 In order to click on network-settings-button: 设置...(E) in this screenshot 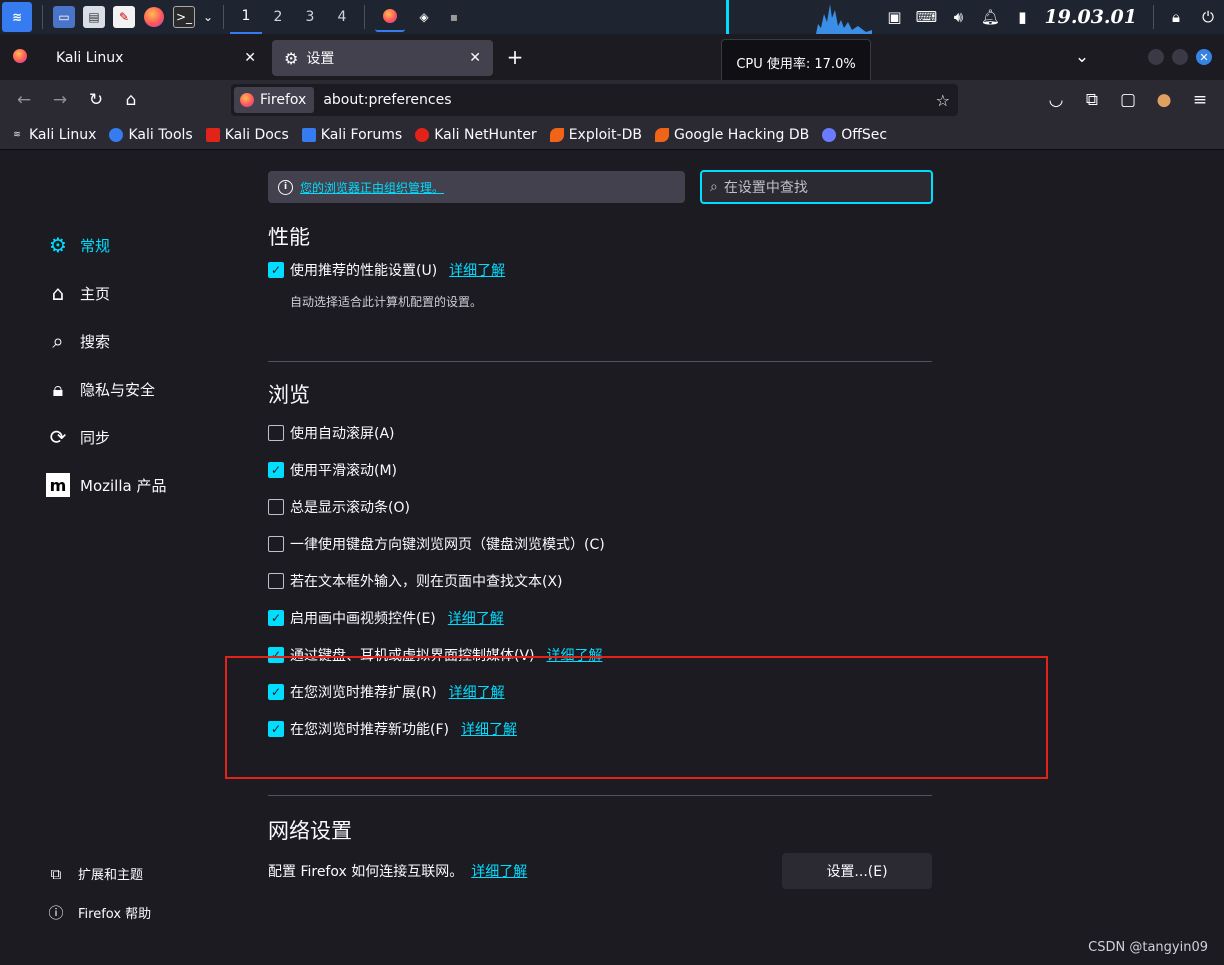, I will do `click(857, 871)`.